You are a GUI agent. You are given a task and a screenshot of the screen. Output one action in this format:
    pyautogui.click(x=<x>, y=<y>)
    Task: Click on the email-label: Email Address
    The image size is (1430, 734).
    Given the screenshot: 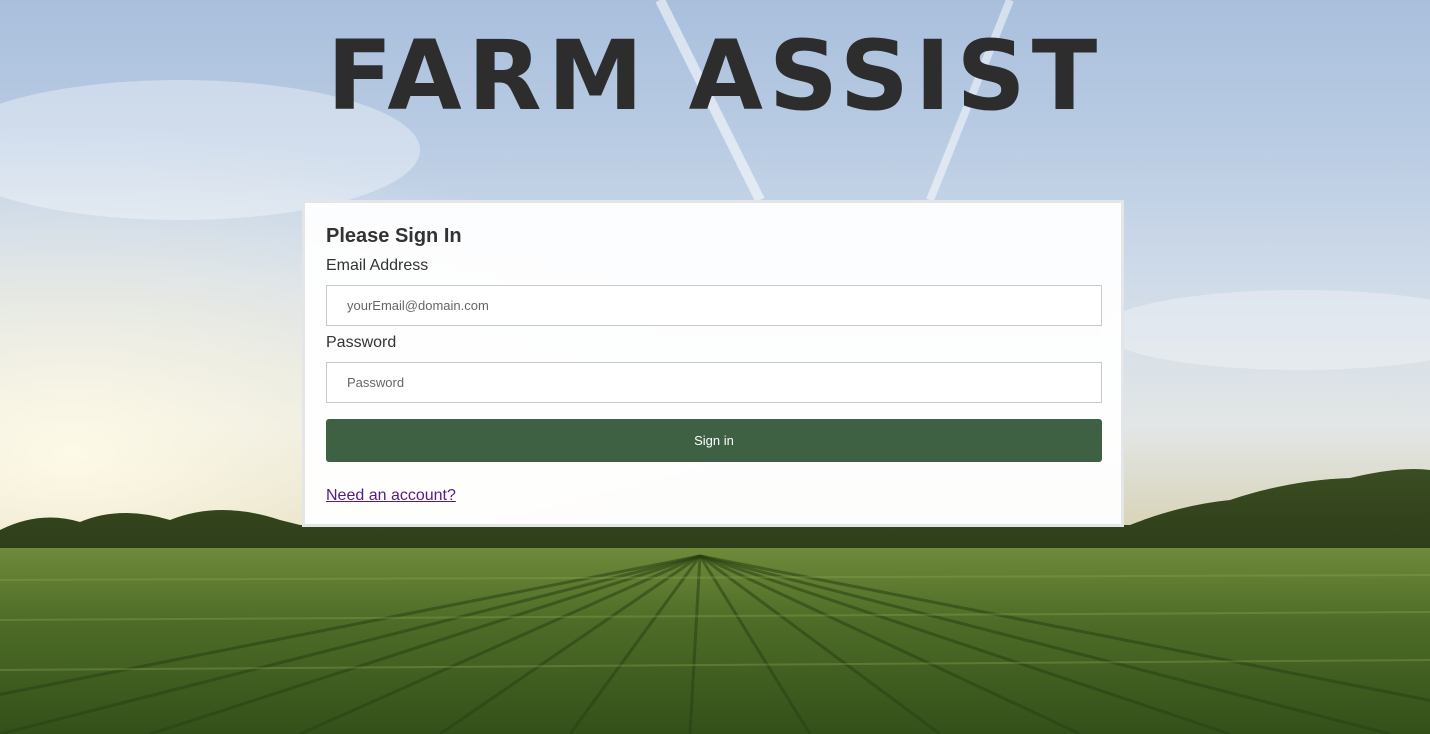 What is the action you would take?
    pyautogui.click(x=377, y=265)
    